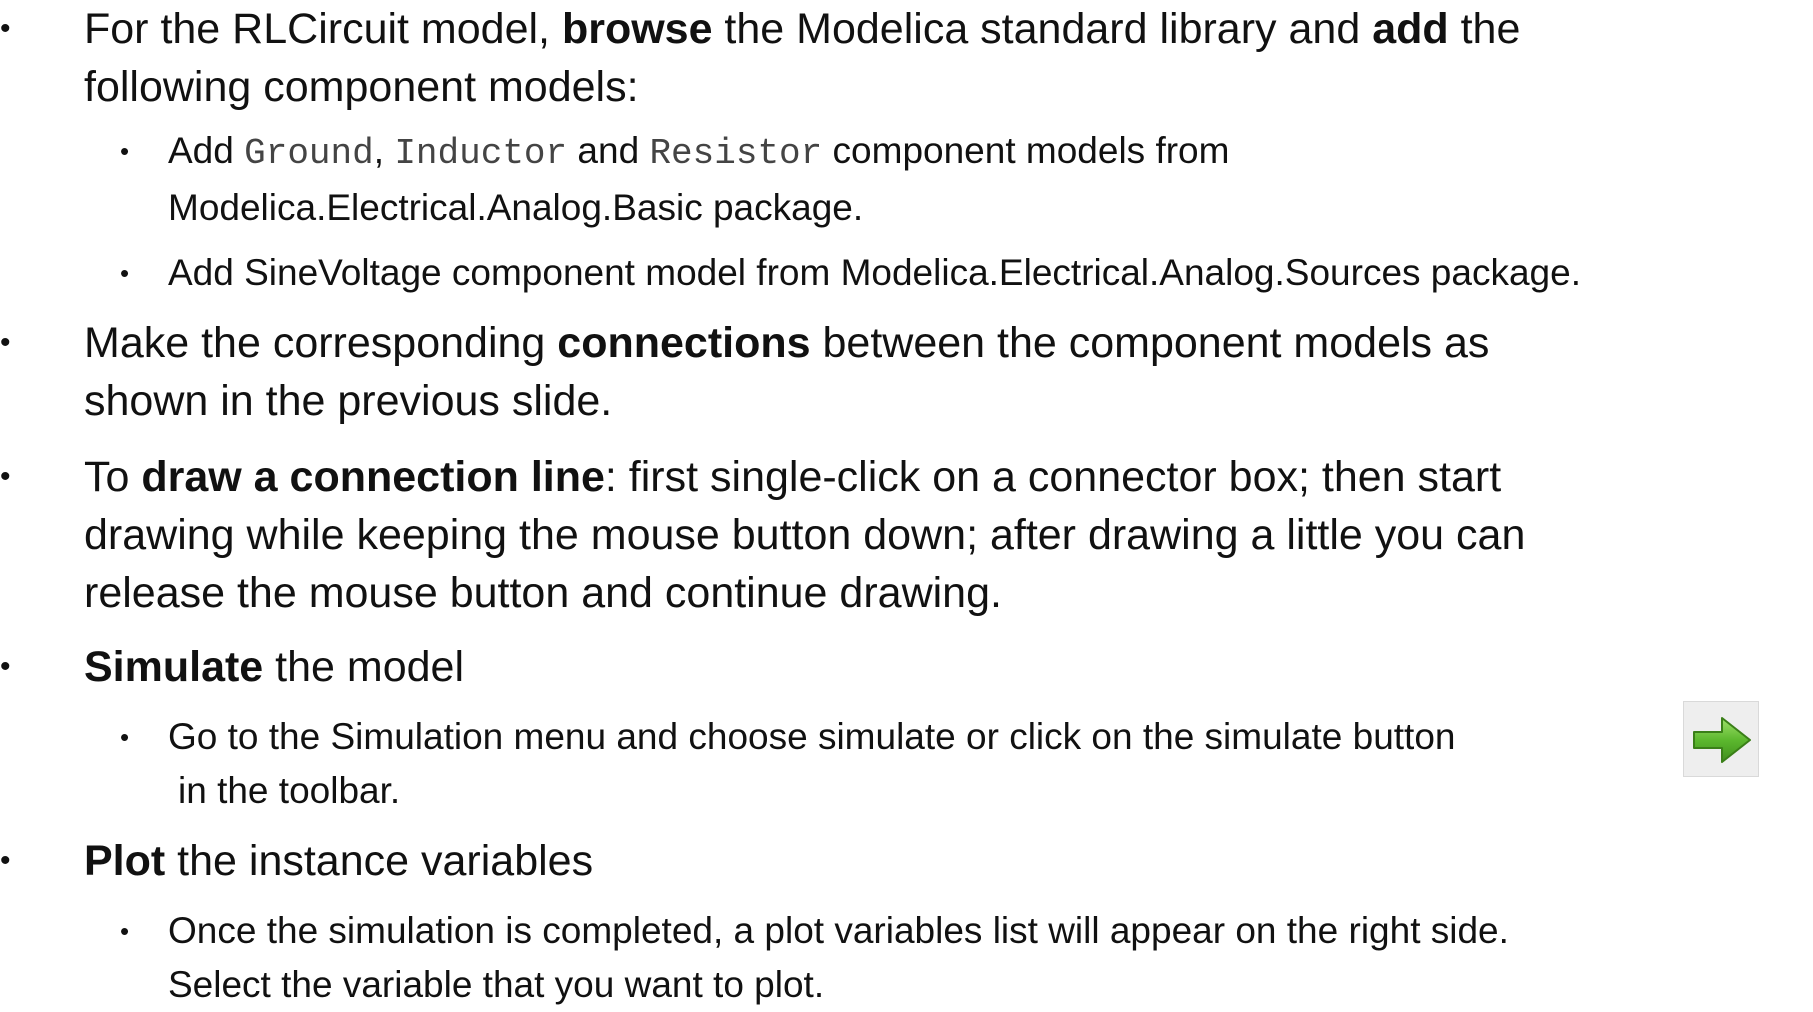  Describe the element at coordinates (736, 153) in the screenshot. I see `code-resistor: Resistor` at that location.